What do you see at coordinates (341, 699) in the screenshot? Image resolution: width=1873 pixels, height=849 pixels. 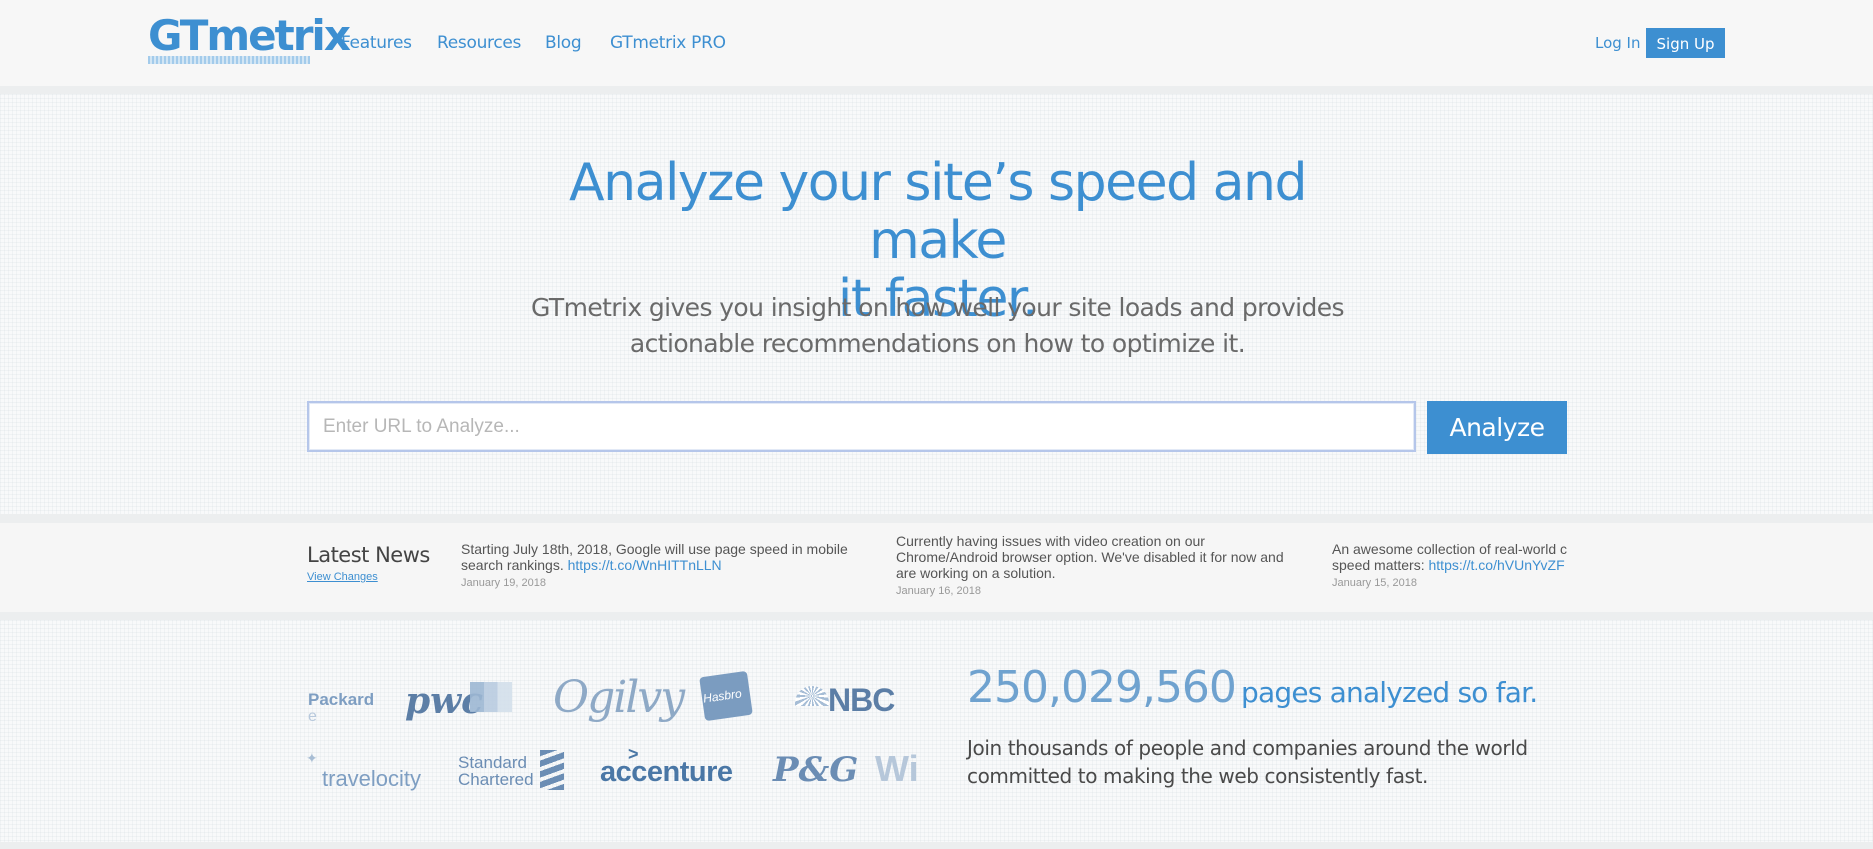 I see `hp-packard-logo: Packard` at bounding box center [341, 699].